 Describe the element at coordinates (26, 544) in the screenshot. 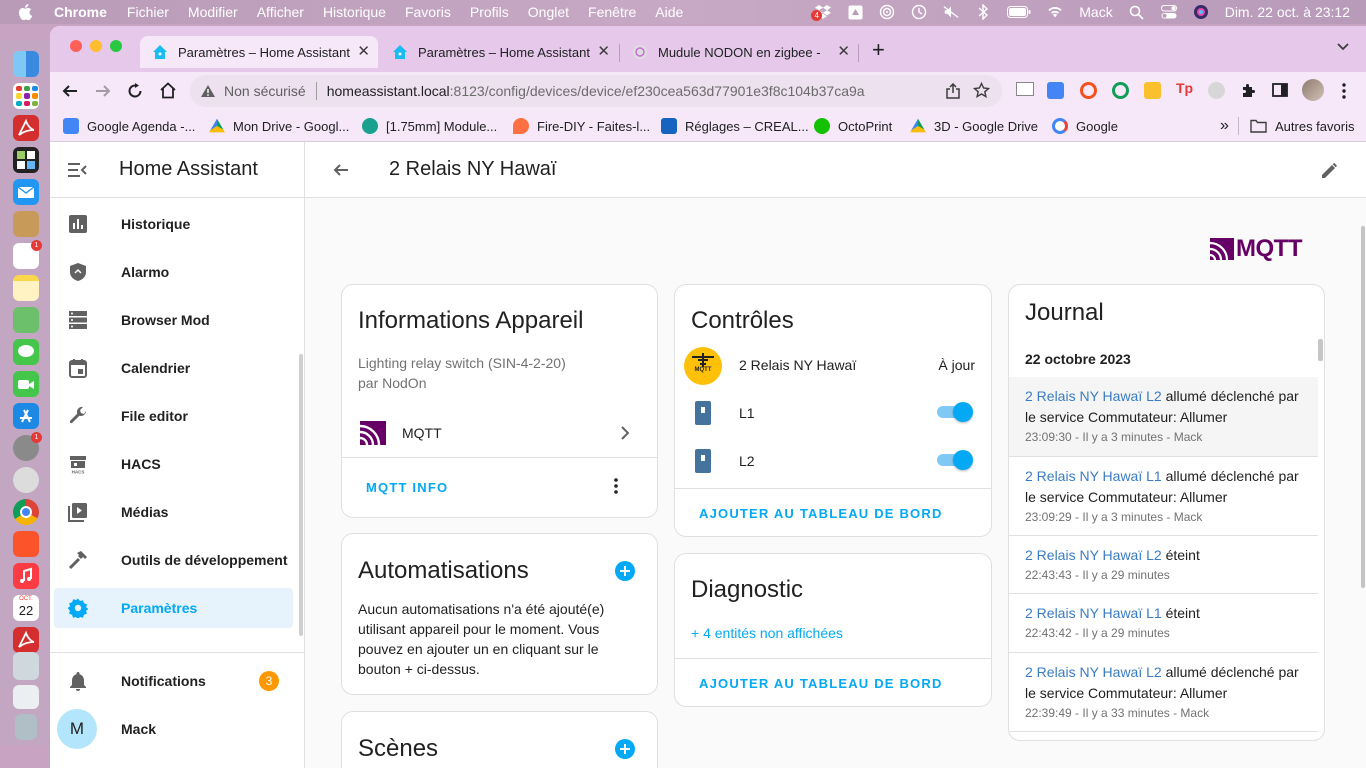

I see `brave-icon` at that location.